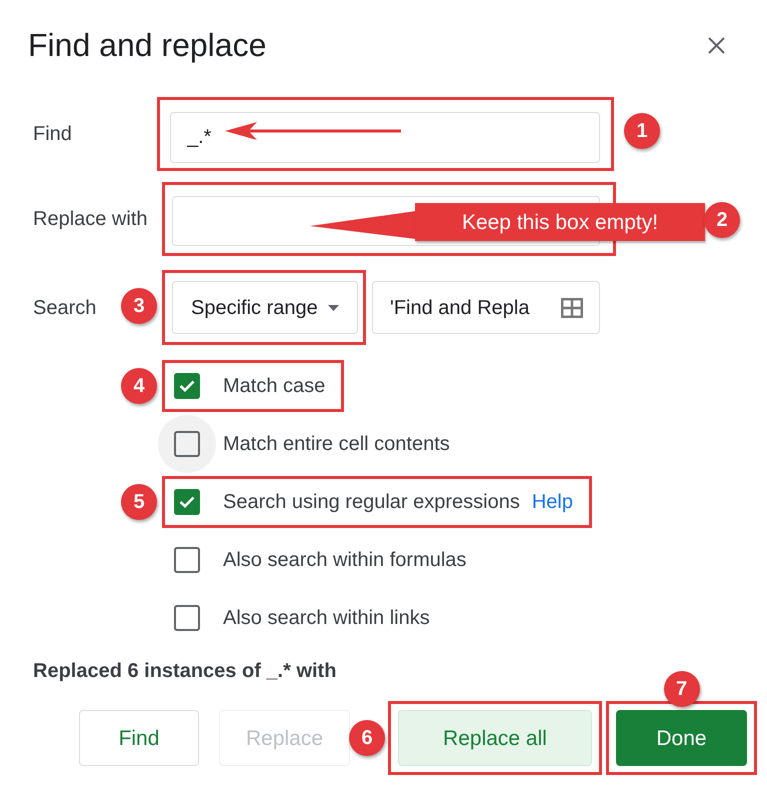 The image size is (767, 795). What do you see at coordinates (333, 307) in the screenshot?
I see `caret-icon` at bounding box center [333, 307].